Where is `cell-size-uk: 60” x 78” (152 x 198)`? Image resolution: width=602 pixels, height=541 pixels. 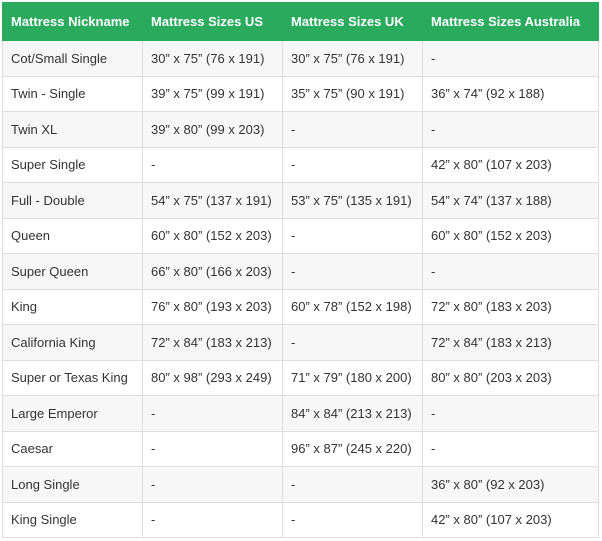 cell-size-uk: 60” x 78” (152 x 198) is located at coordinates (352, 306).